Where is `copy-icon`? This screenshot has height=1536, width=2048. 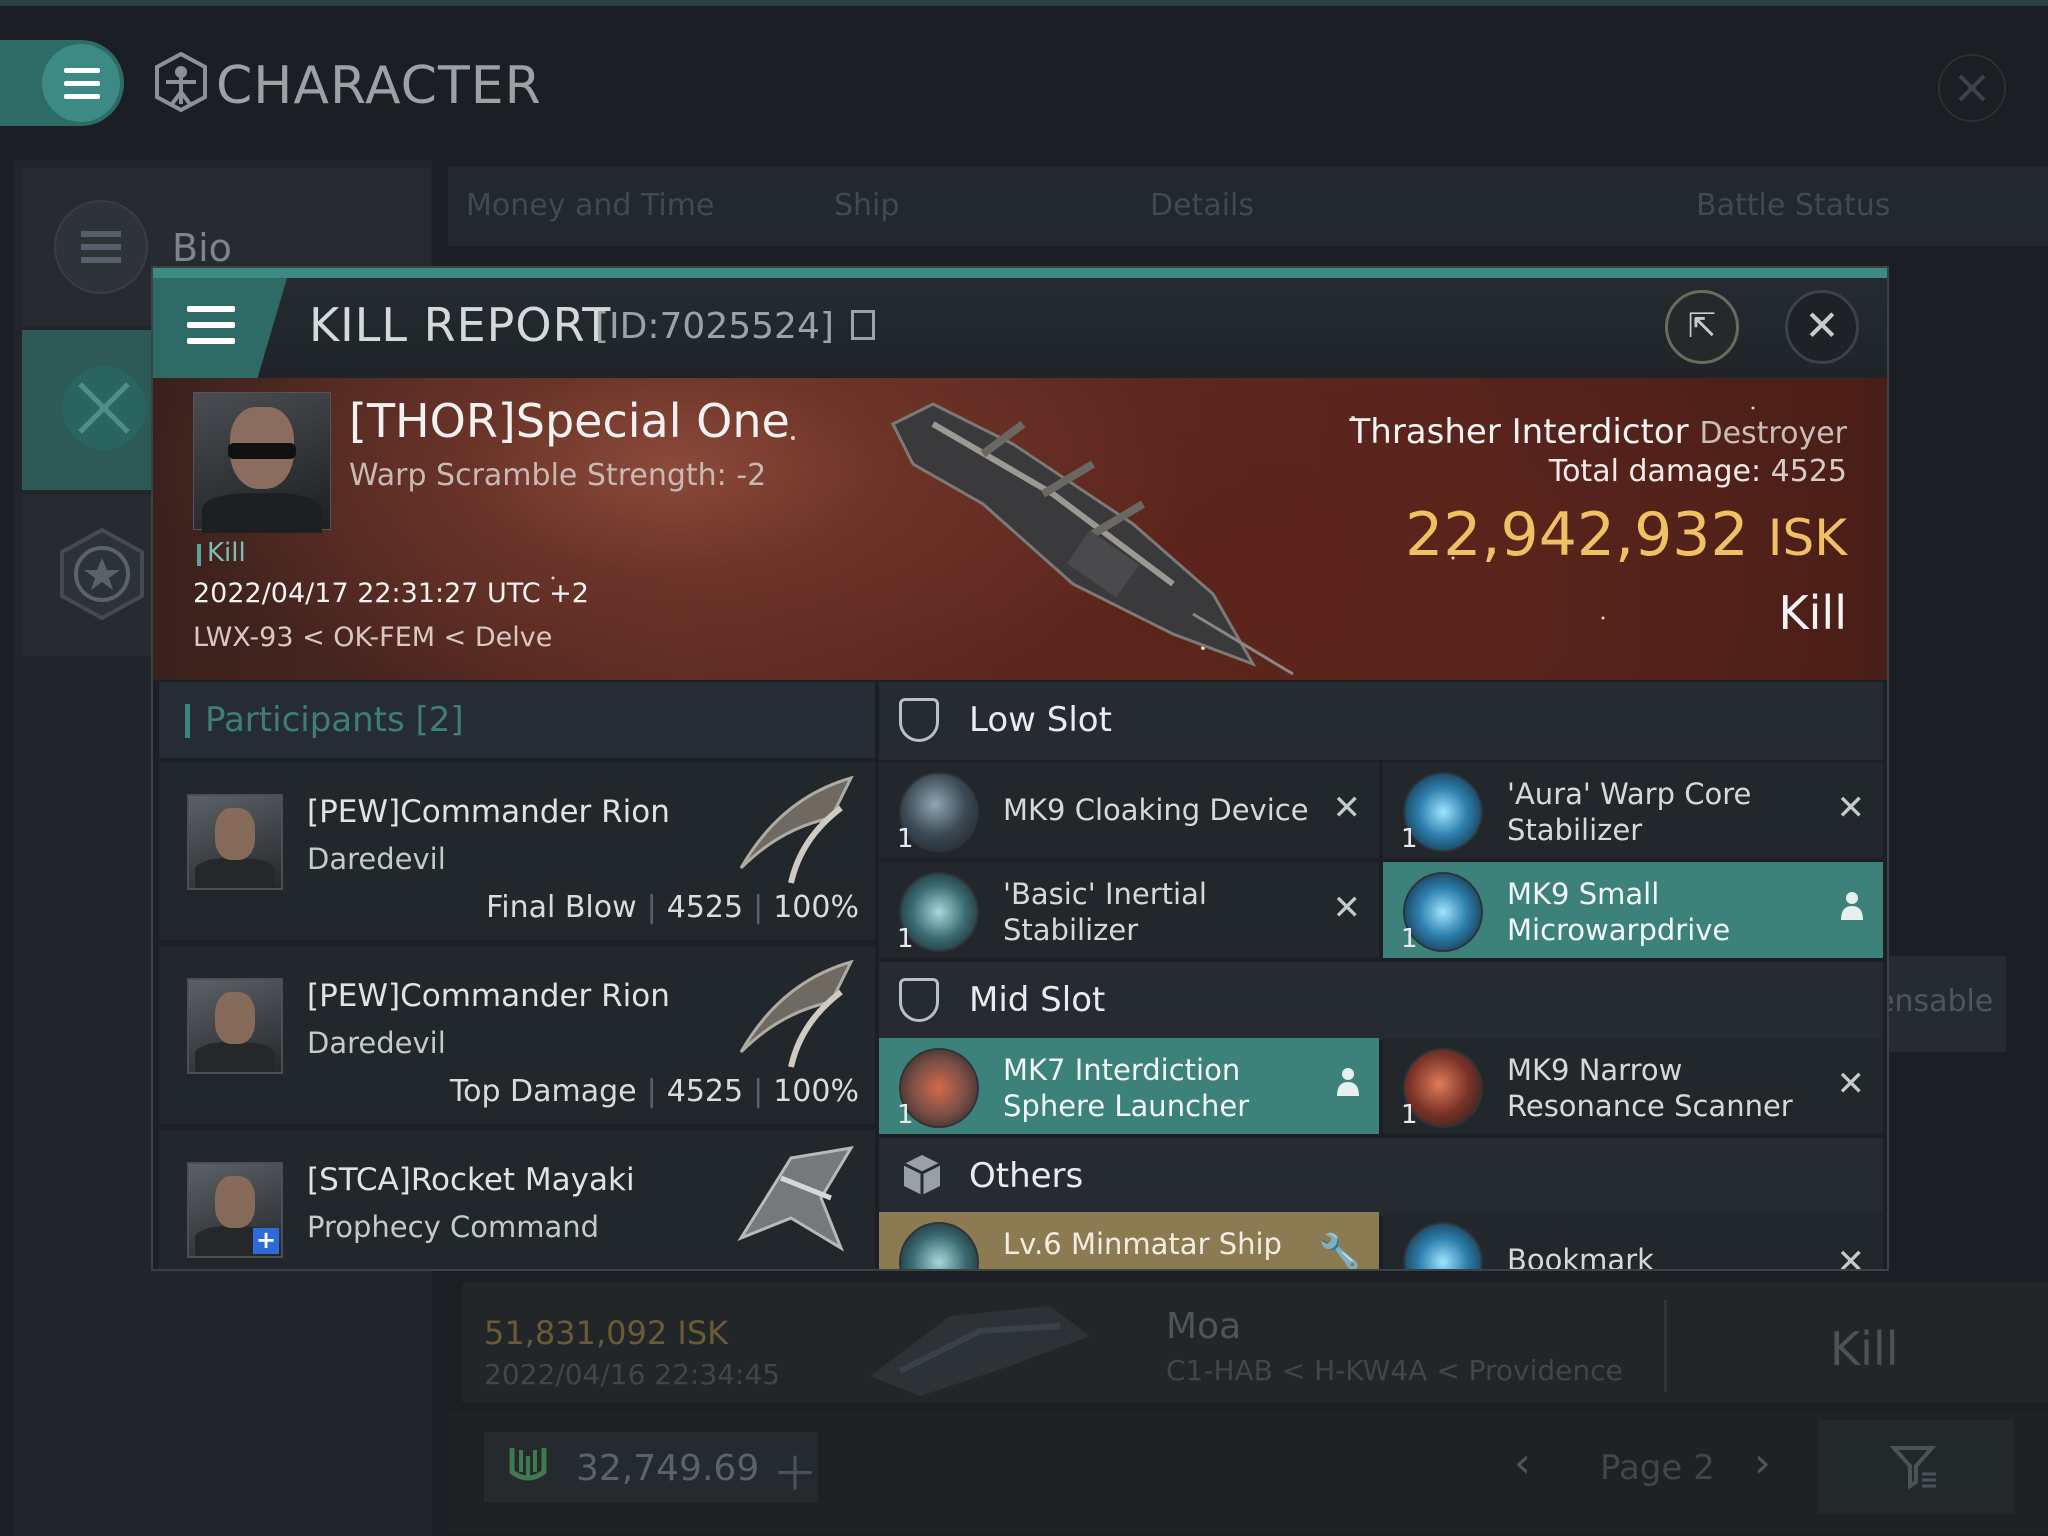
copy-icon is located at coordinates (863, 325).